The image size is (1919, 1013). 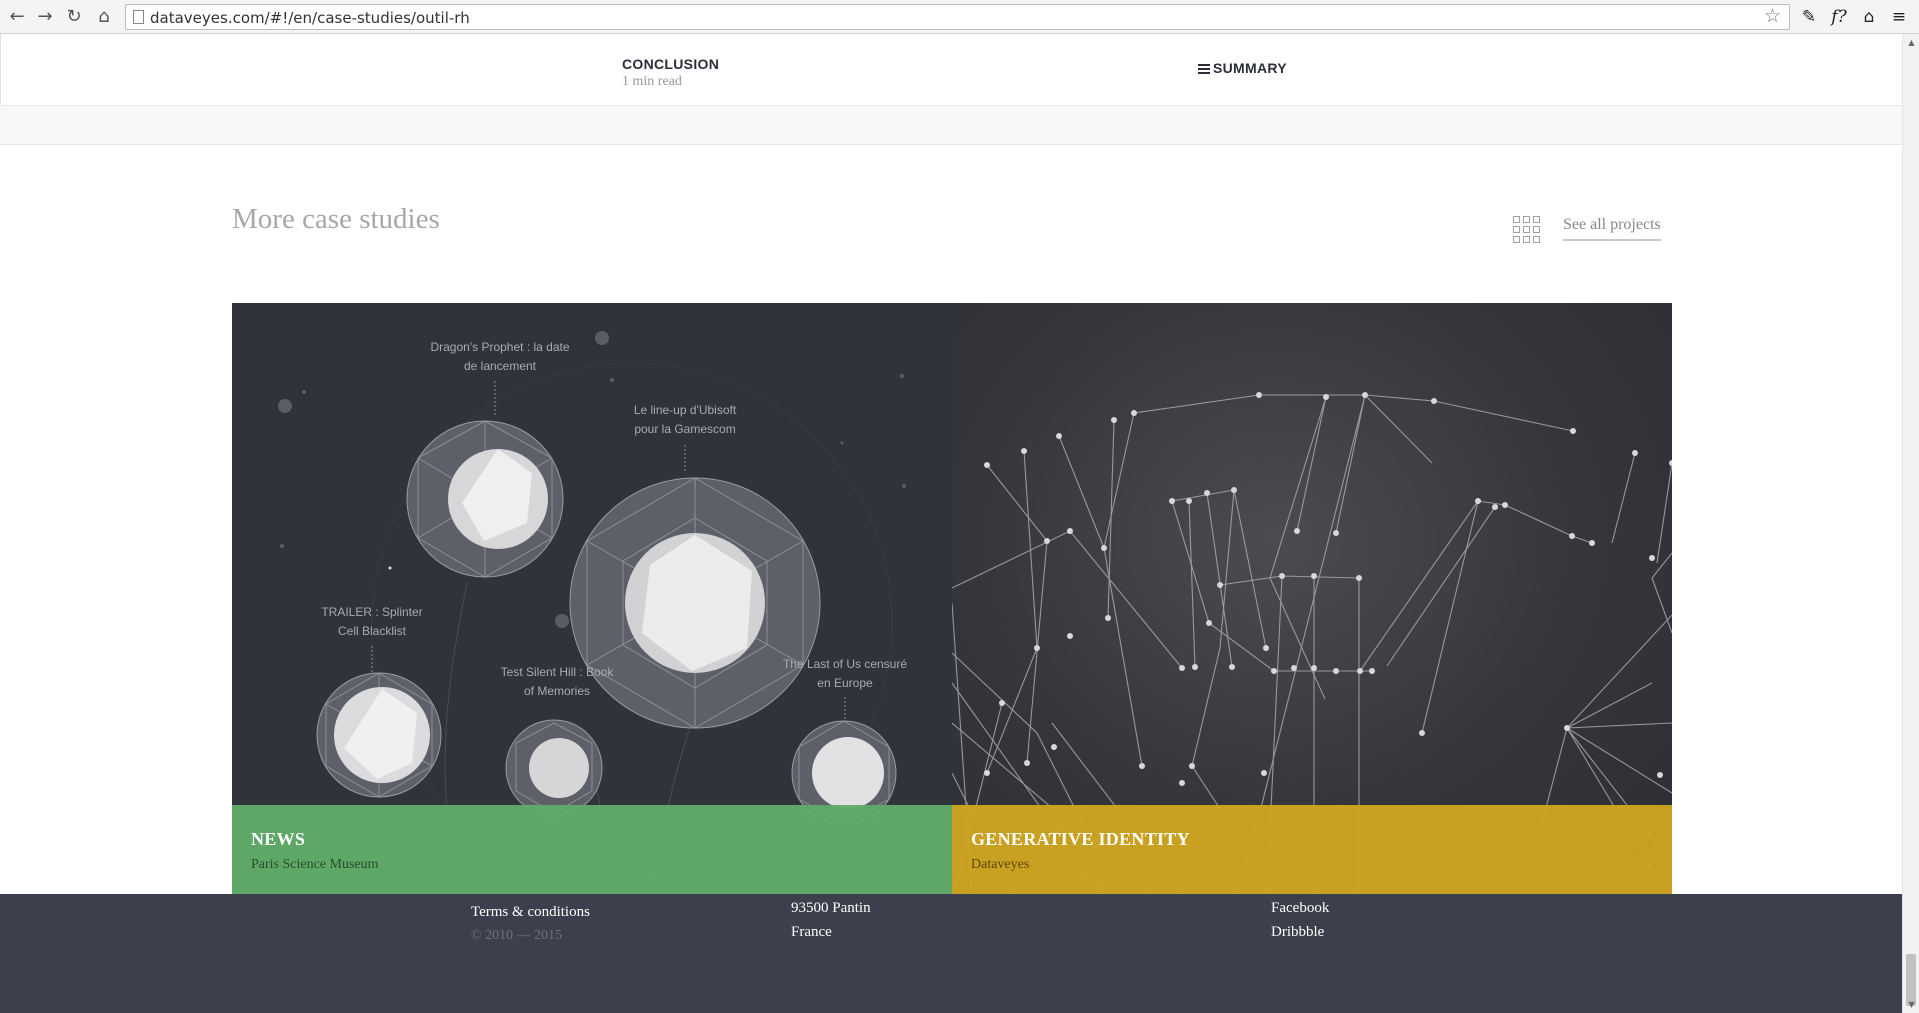 What do you see at coordinates (1300, 908) in the screenshot?
I see `facebook-link: Facebook` at bounding box center [1300, 908].